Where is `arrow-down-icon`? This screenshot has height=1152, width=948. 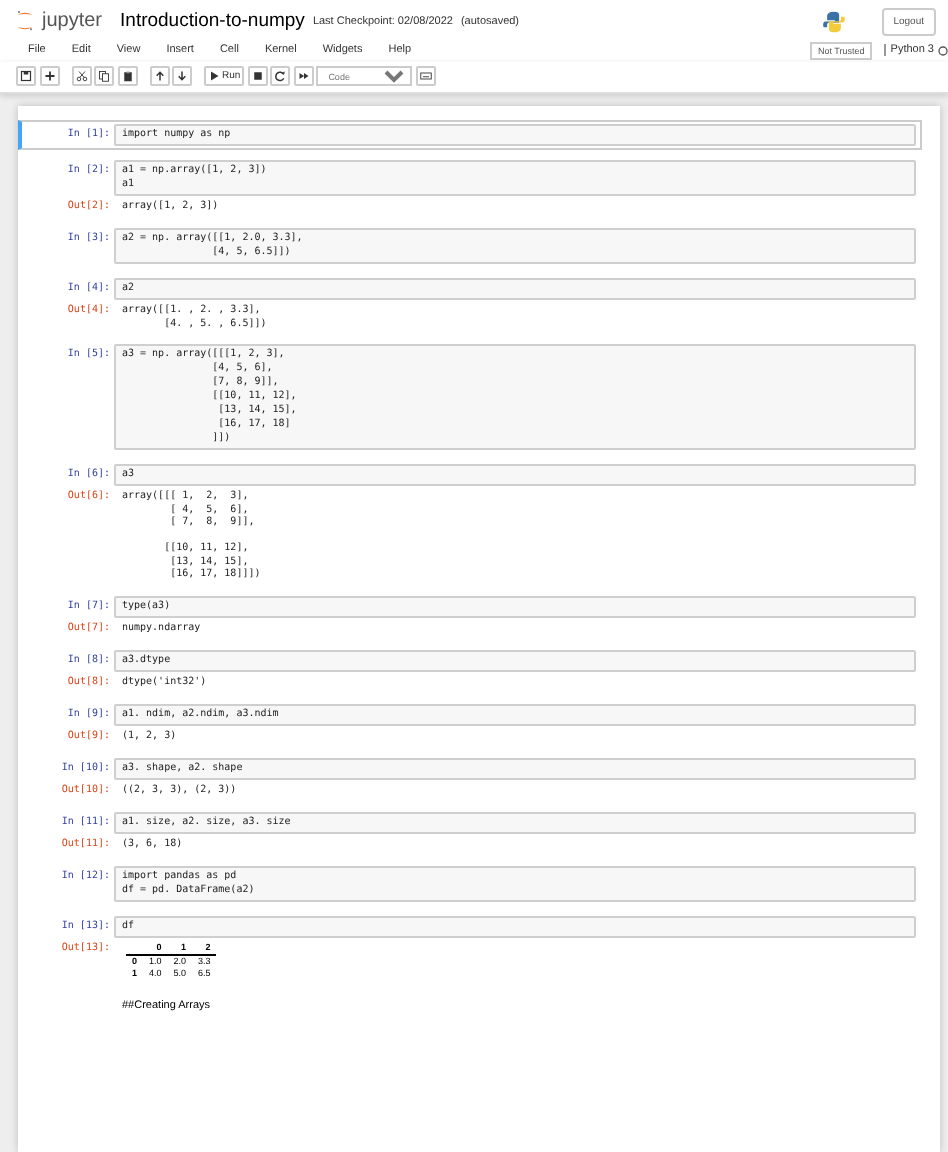 arrow-down-icon is located at coordinates (182, 76).